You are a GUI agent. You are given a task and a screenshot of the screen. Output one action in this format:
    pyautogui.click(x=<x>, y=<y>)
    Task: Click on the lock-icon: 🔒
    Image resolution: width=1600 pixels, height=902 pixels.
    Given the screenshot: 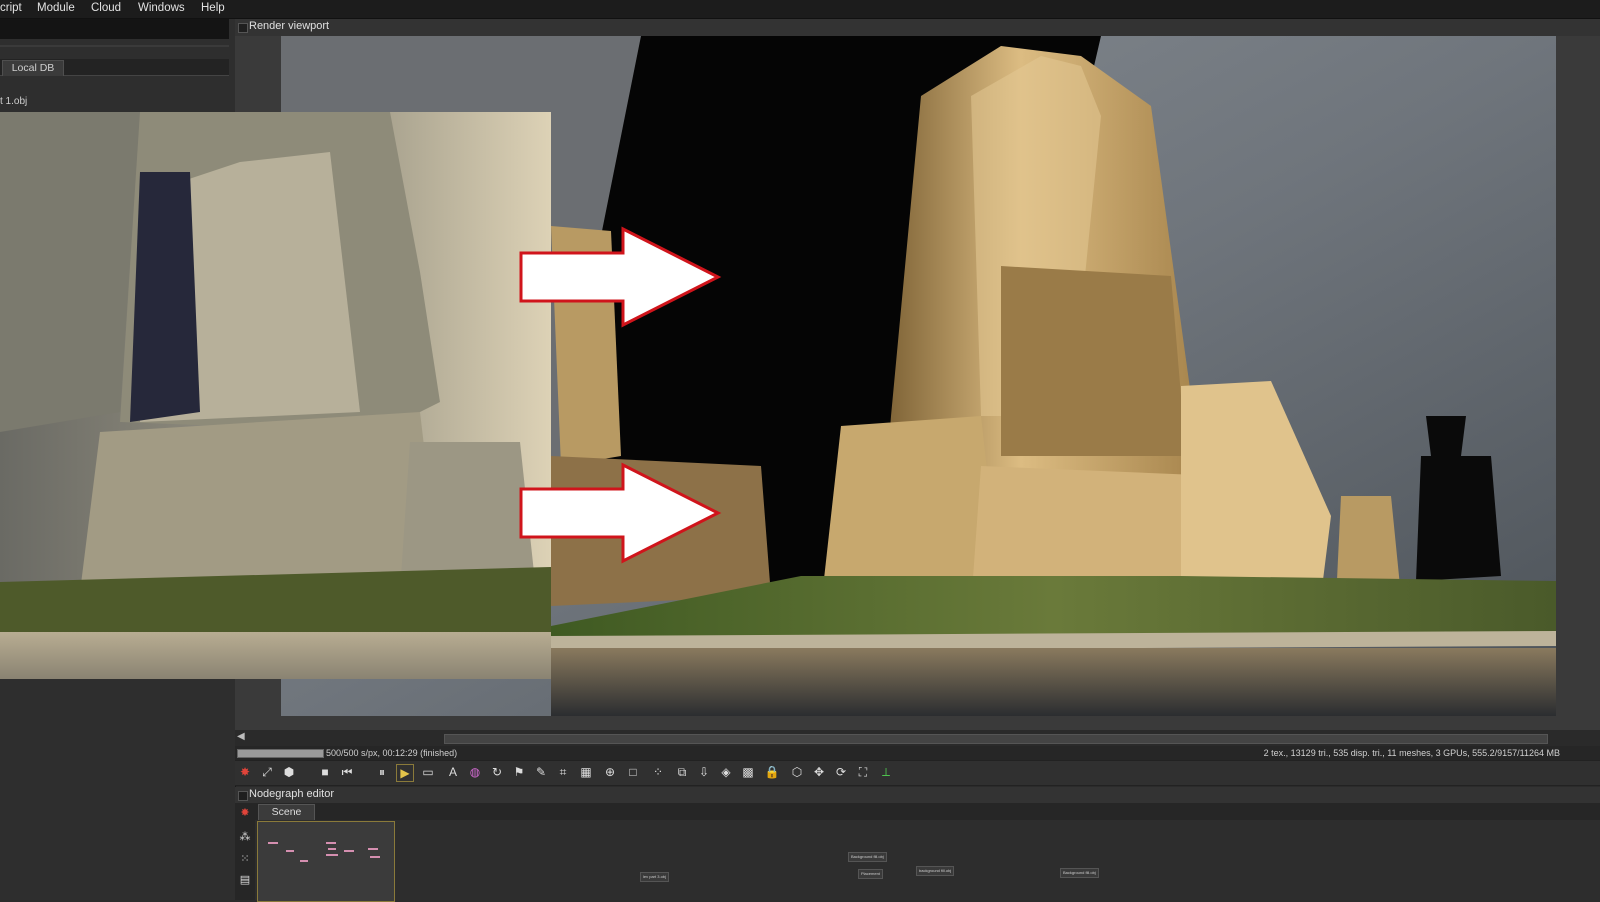 What is the action you would take?
    pyautogui.click(x=772, y=772)
    